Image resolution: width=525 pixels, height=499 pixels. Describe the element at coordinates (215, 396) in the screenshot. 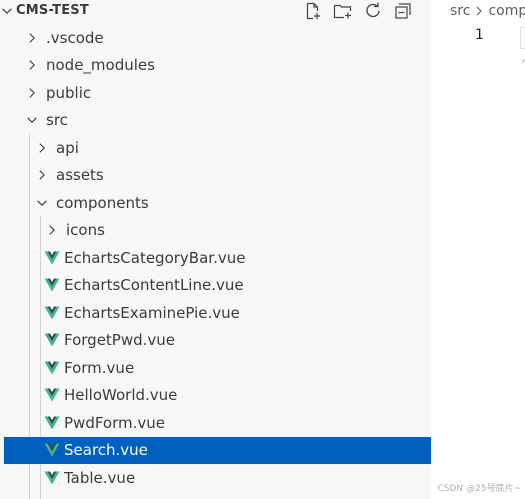

I see `tree-file-item: HelloWorld.vue` at that location.